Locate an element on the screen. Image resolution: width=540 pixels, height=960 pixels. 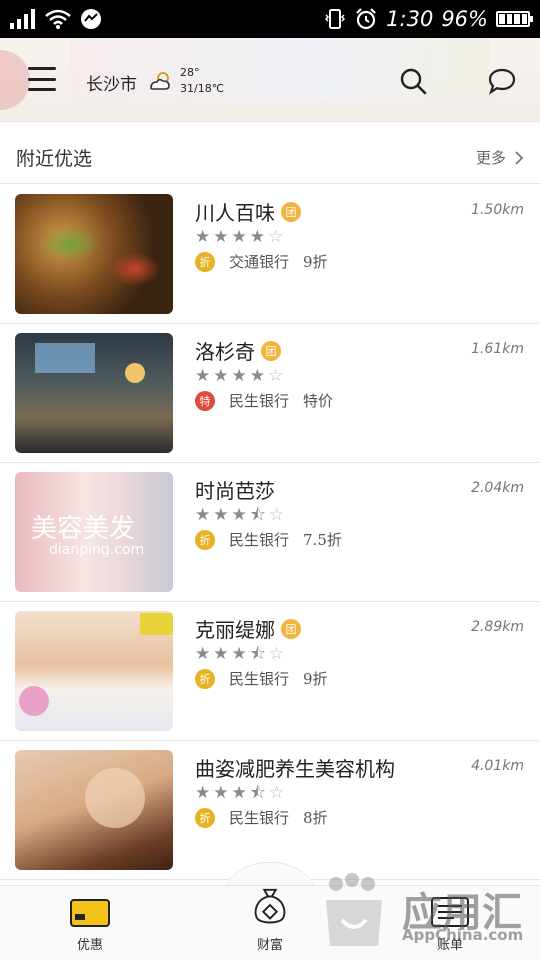
star-rating: ★ ★ ★ ★ ☆ is located at coordinates (239, 237).